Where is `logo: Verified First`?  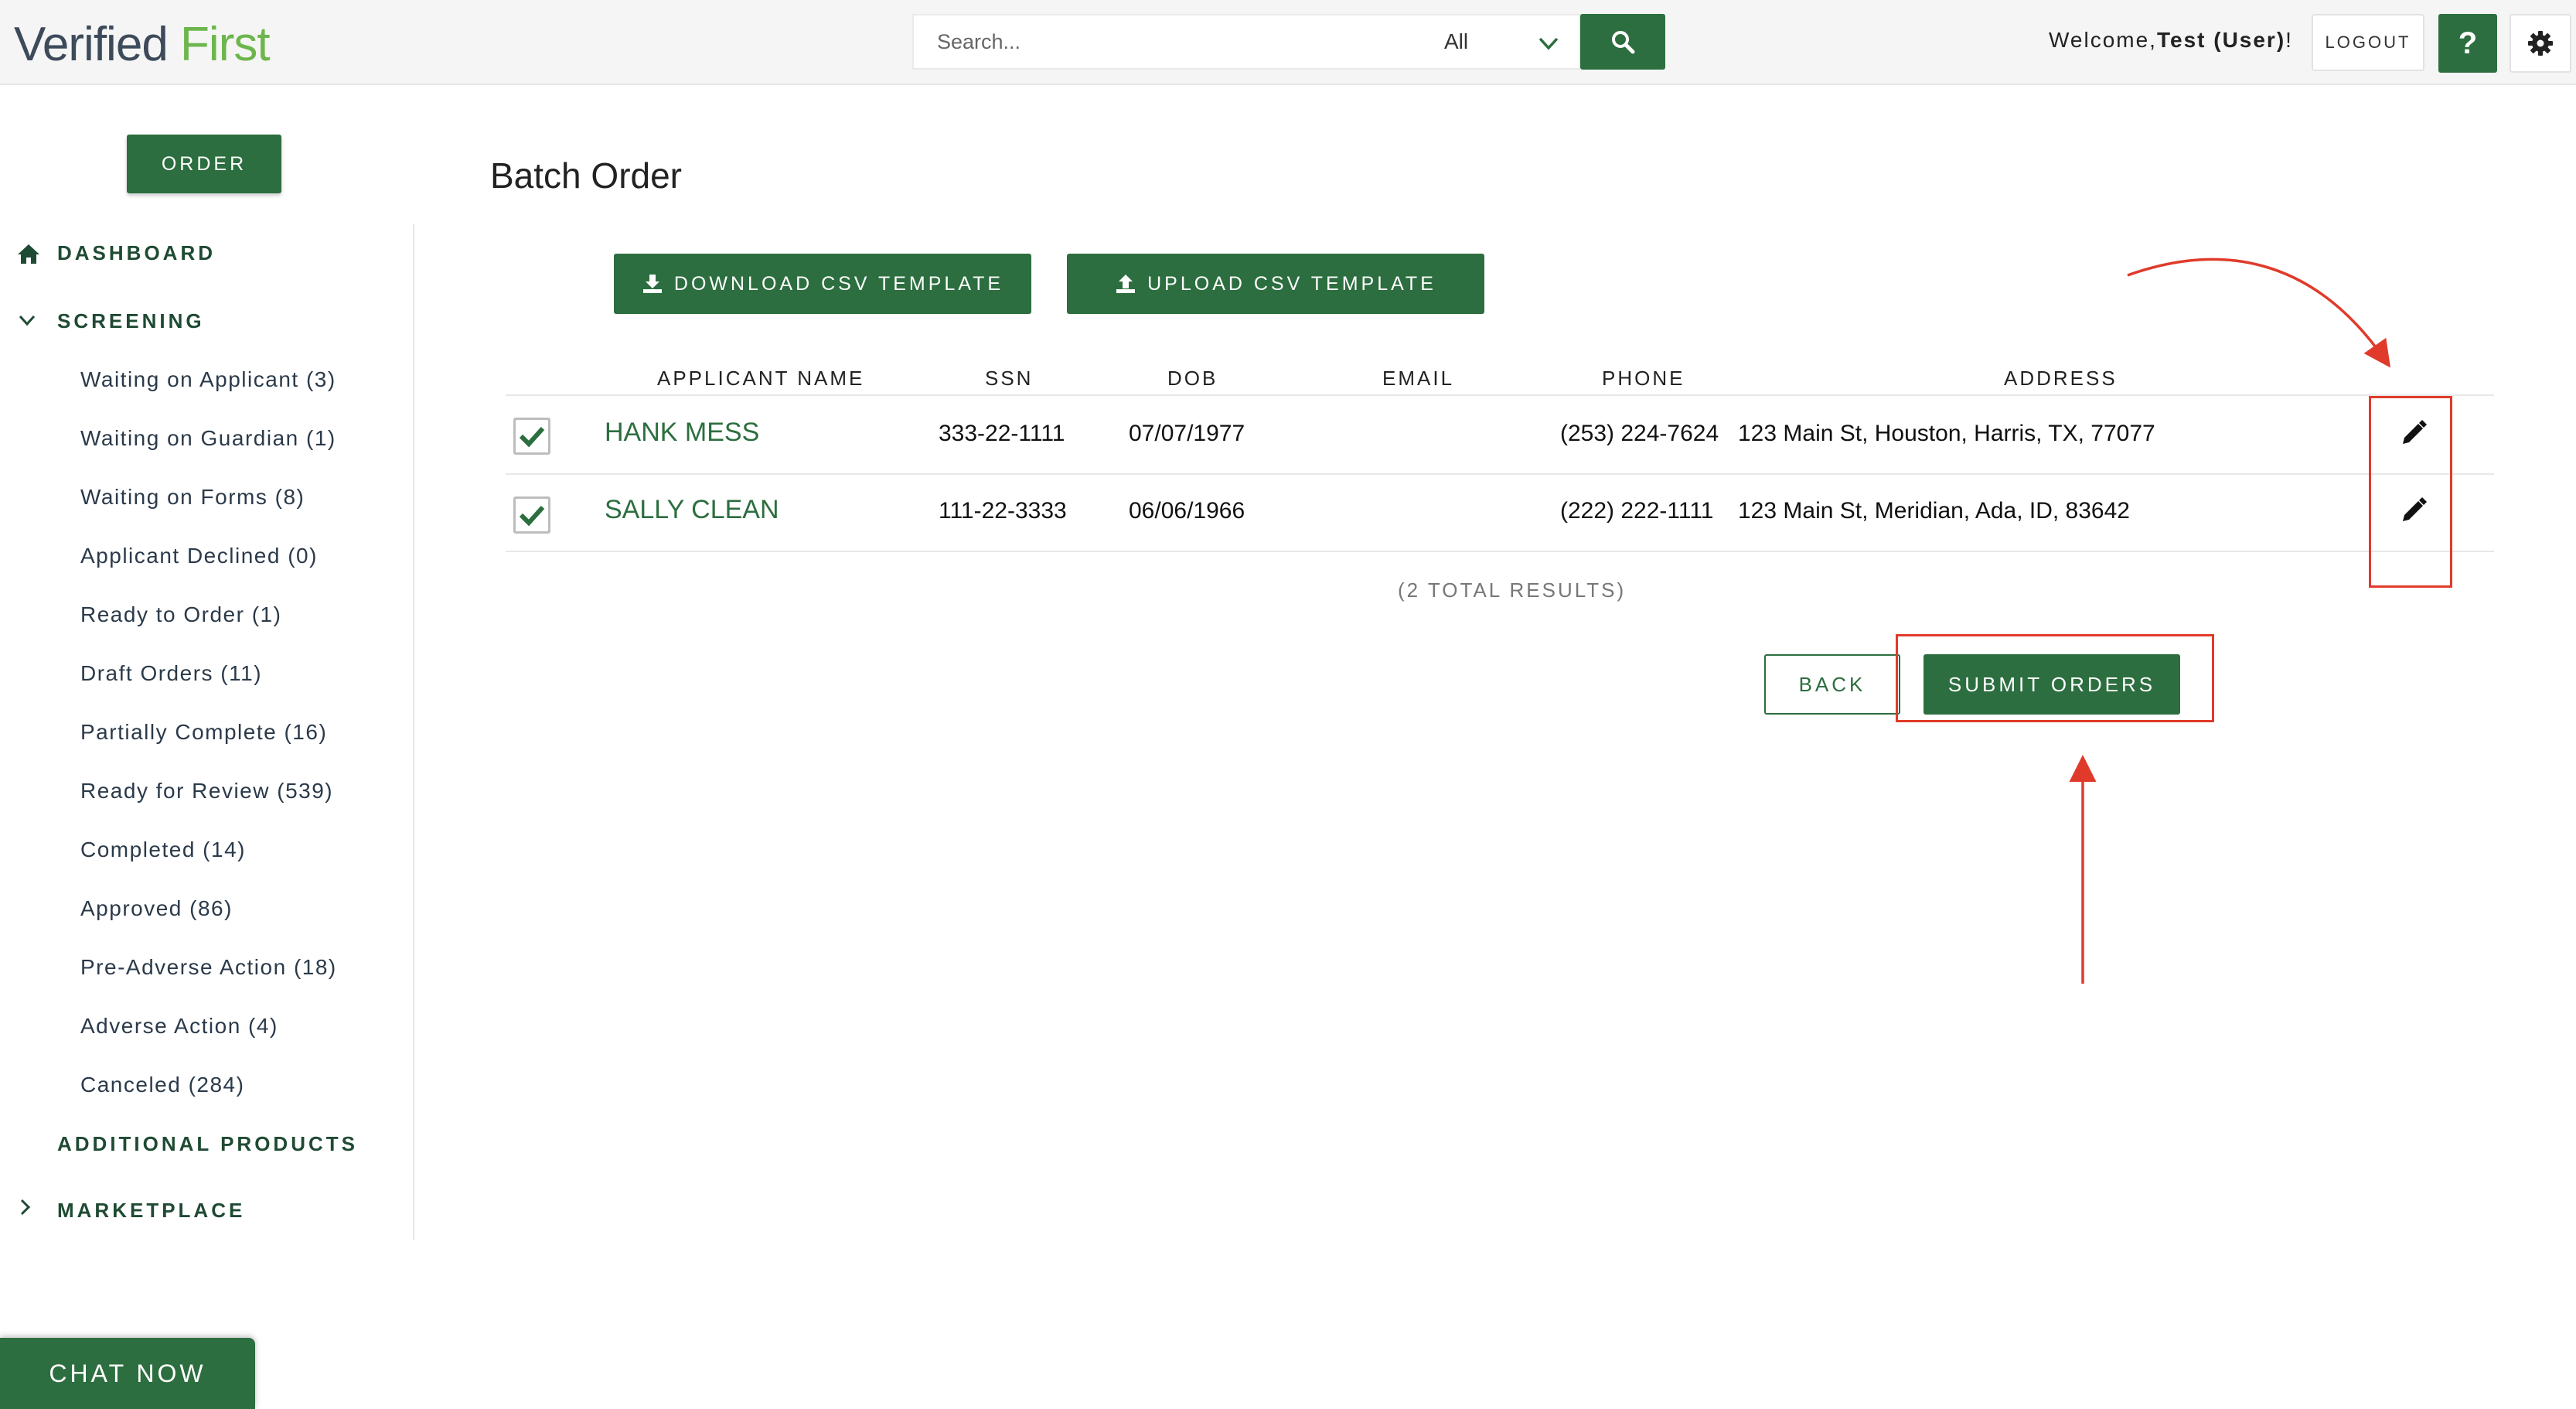 logo: Verified First is located at coordinates (142, 45).